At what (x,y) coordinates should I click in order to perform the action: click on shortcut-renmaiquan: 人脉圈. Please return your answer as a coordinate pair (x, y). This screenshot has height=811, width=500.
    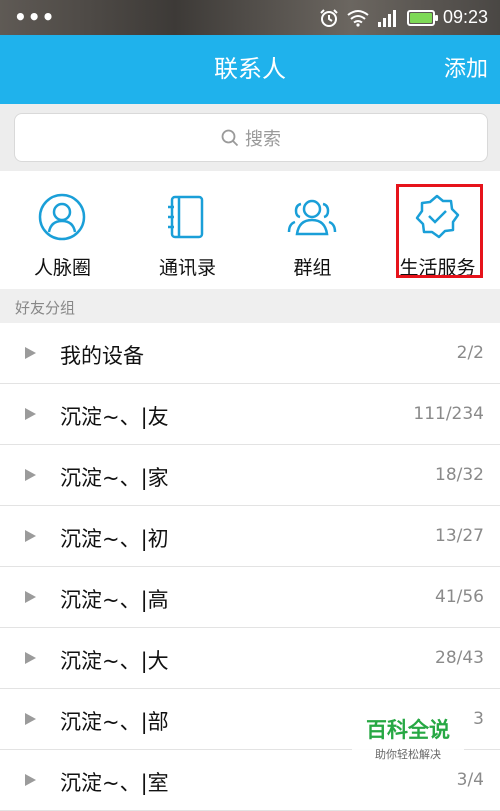
    Looking at the image, I should click on (62, 230).